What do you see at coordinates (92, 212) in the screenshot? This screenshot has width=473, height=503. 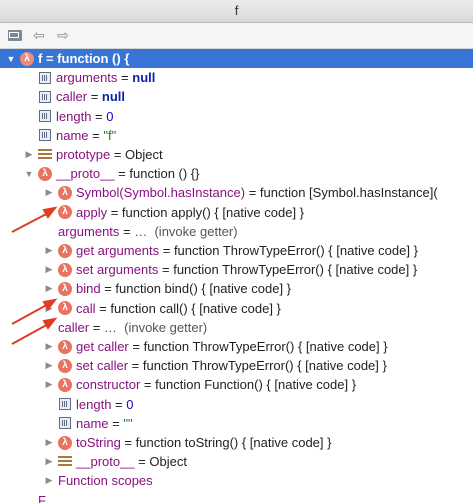 I see `property-name: apply` at bounding box center [92, 212].